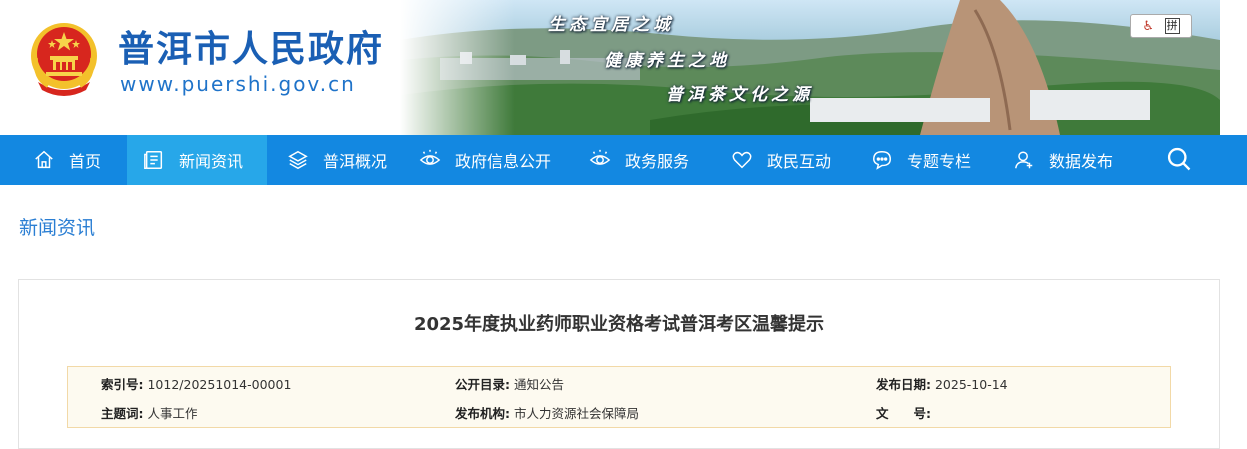 The height and width of the screenshot is (449, 1247). I want to click on chat-icon, so click(882, 160).